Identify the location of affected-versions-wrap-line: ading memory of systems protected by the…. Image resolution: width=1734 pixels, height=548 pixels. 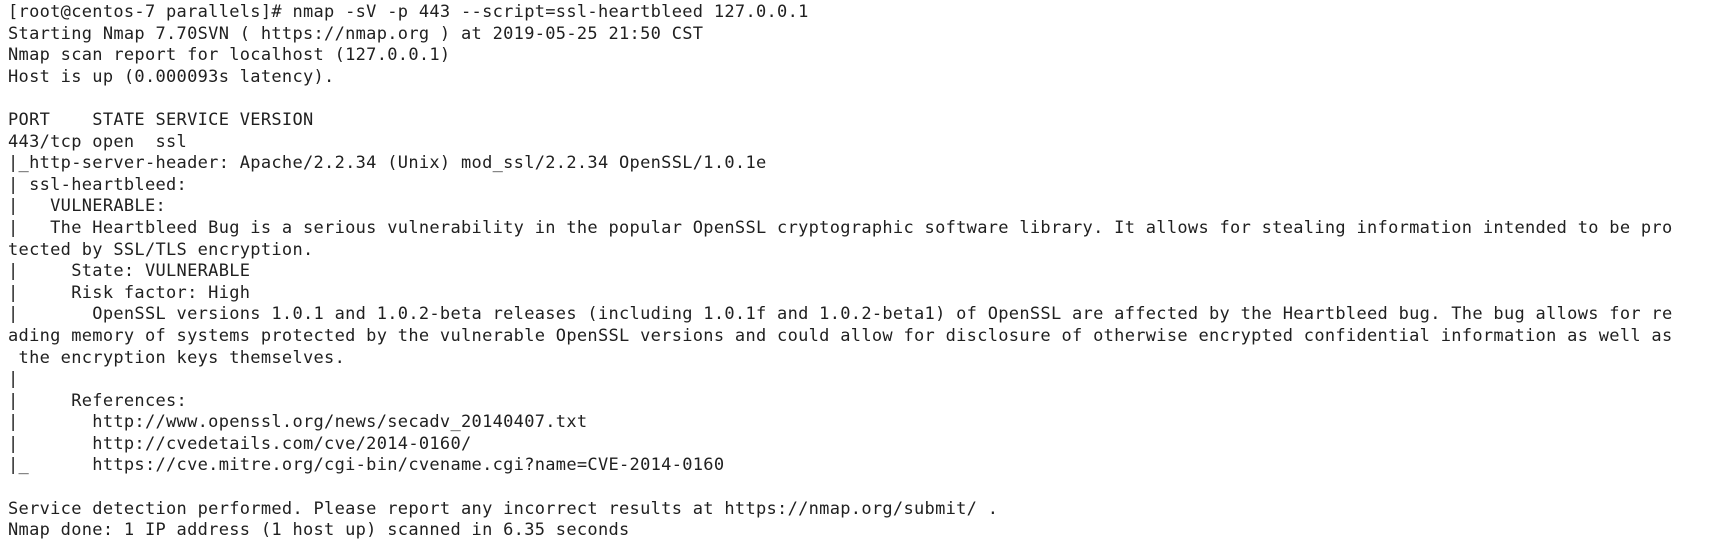
(840, 335).